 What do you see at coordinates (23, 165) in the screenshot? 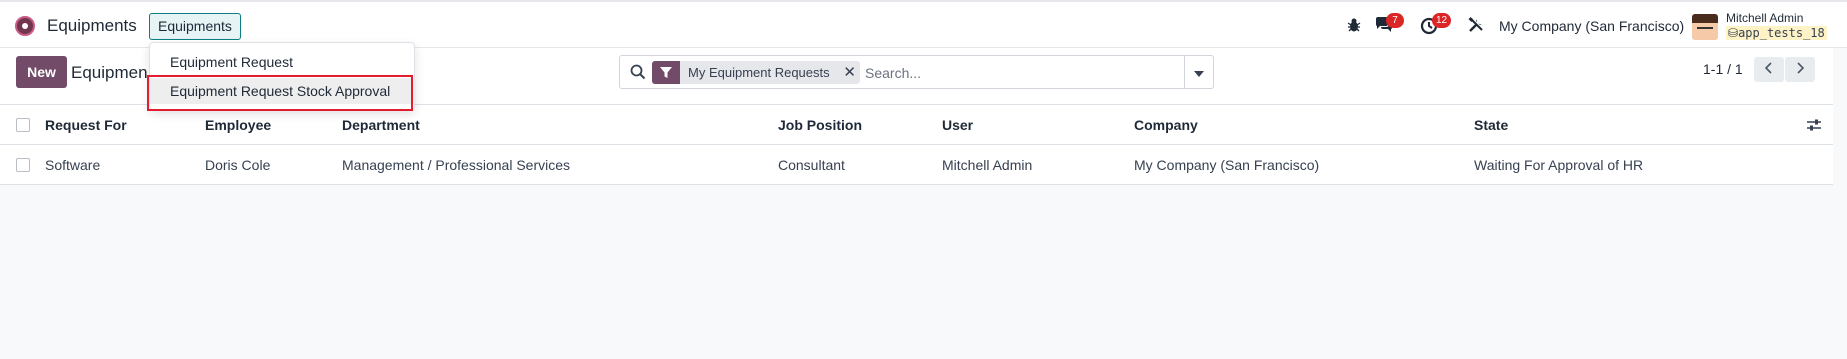
I see `row-checkbox` at bounding box center [23, 165].